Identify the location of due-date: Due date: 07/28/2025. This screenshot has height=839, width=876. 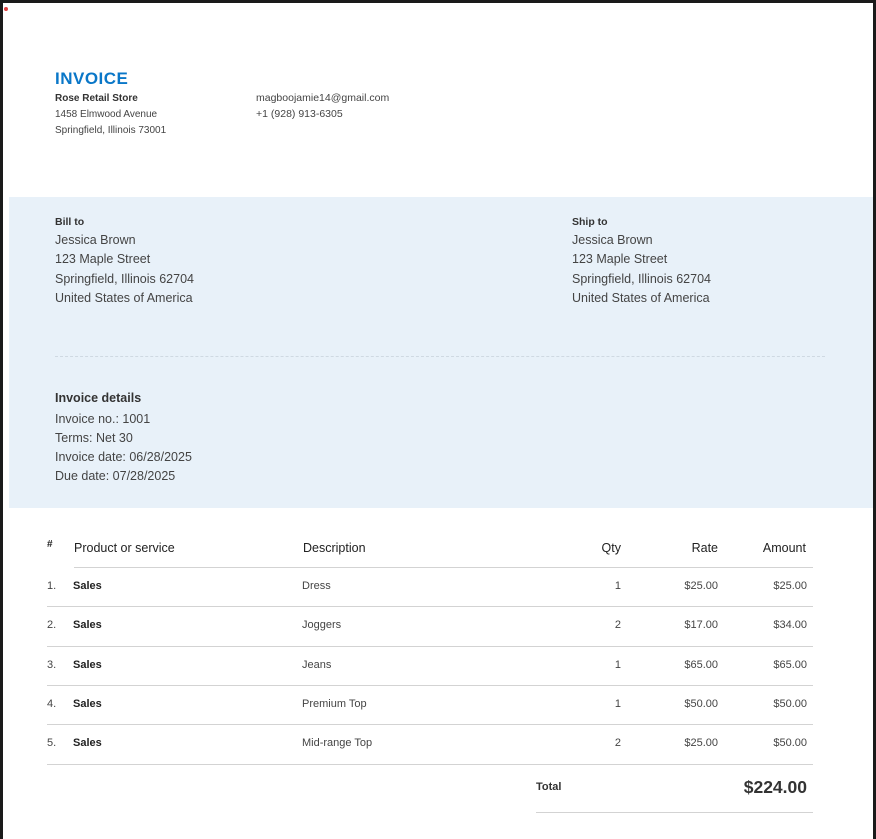
(115, 476).